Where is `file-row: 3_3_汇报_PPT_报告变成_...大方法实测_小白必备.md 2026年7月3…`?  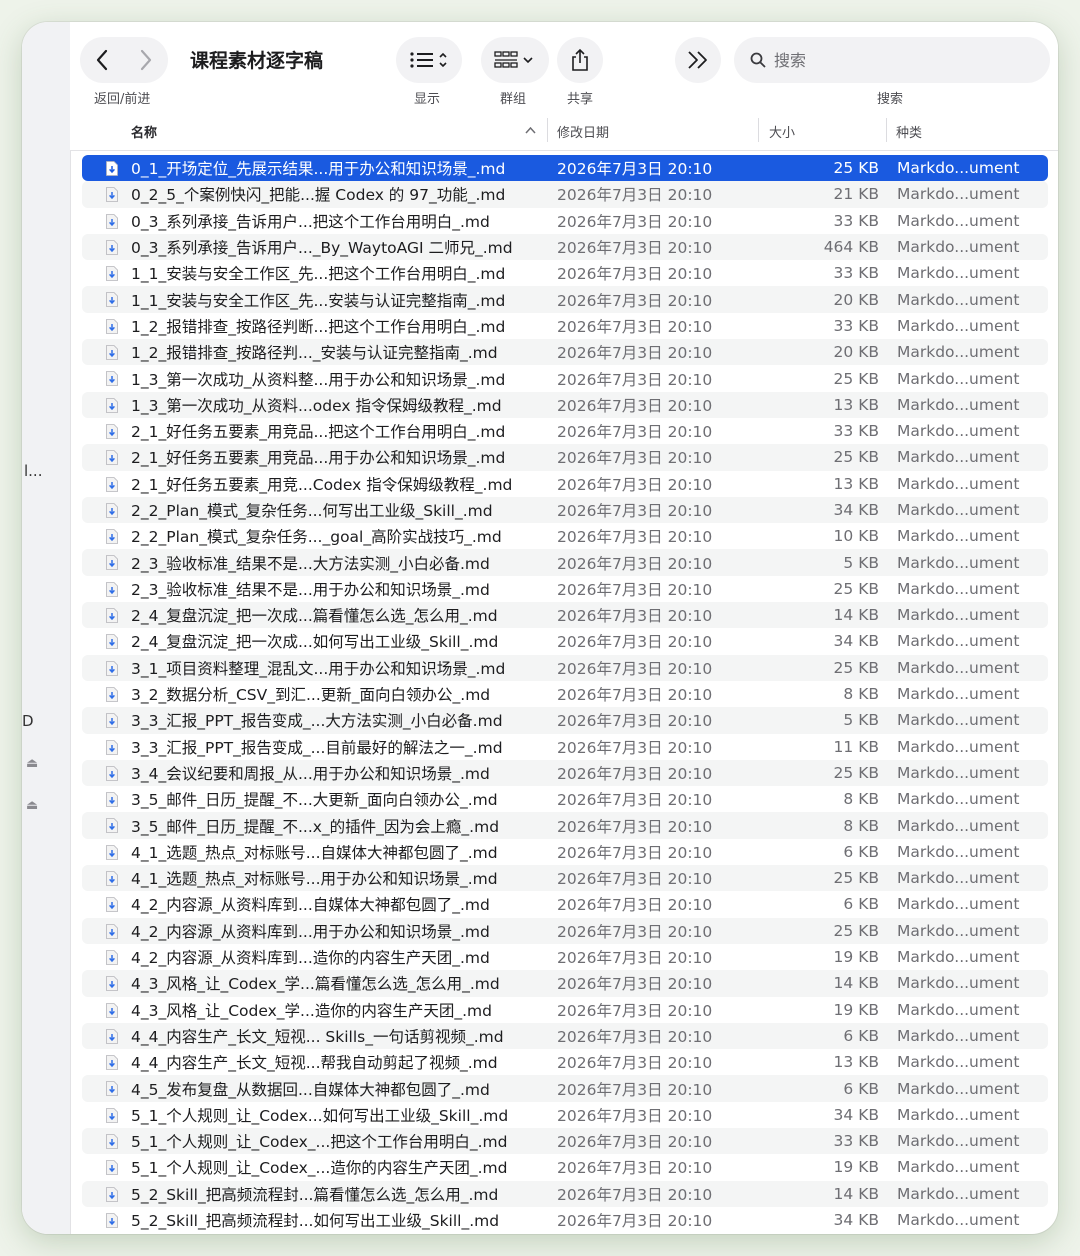 file-row: 3_3_汇报_PPT_报告变成_...大方法实测_小白必备.md 2026年7月3… is located at coordinates (565, 720).